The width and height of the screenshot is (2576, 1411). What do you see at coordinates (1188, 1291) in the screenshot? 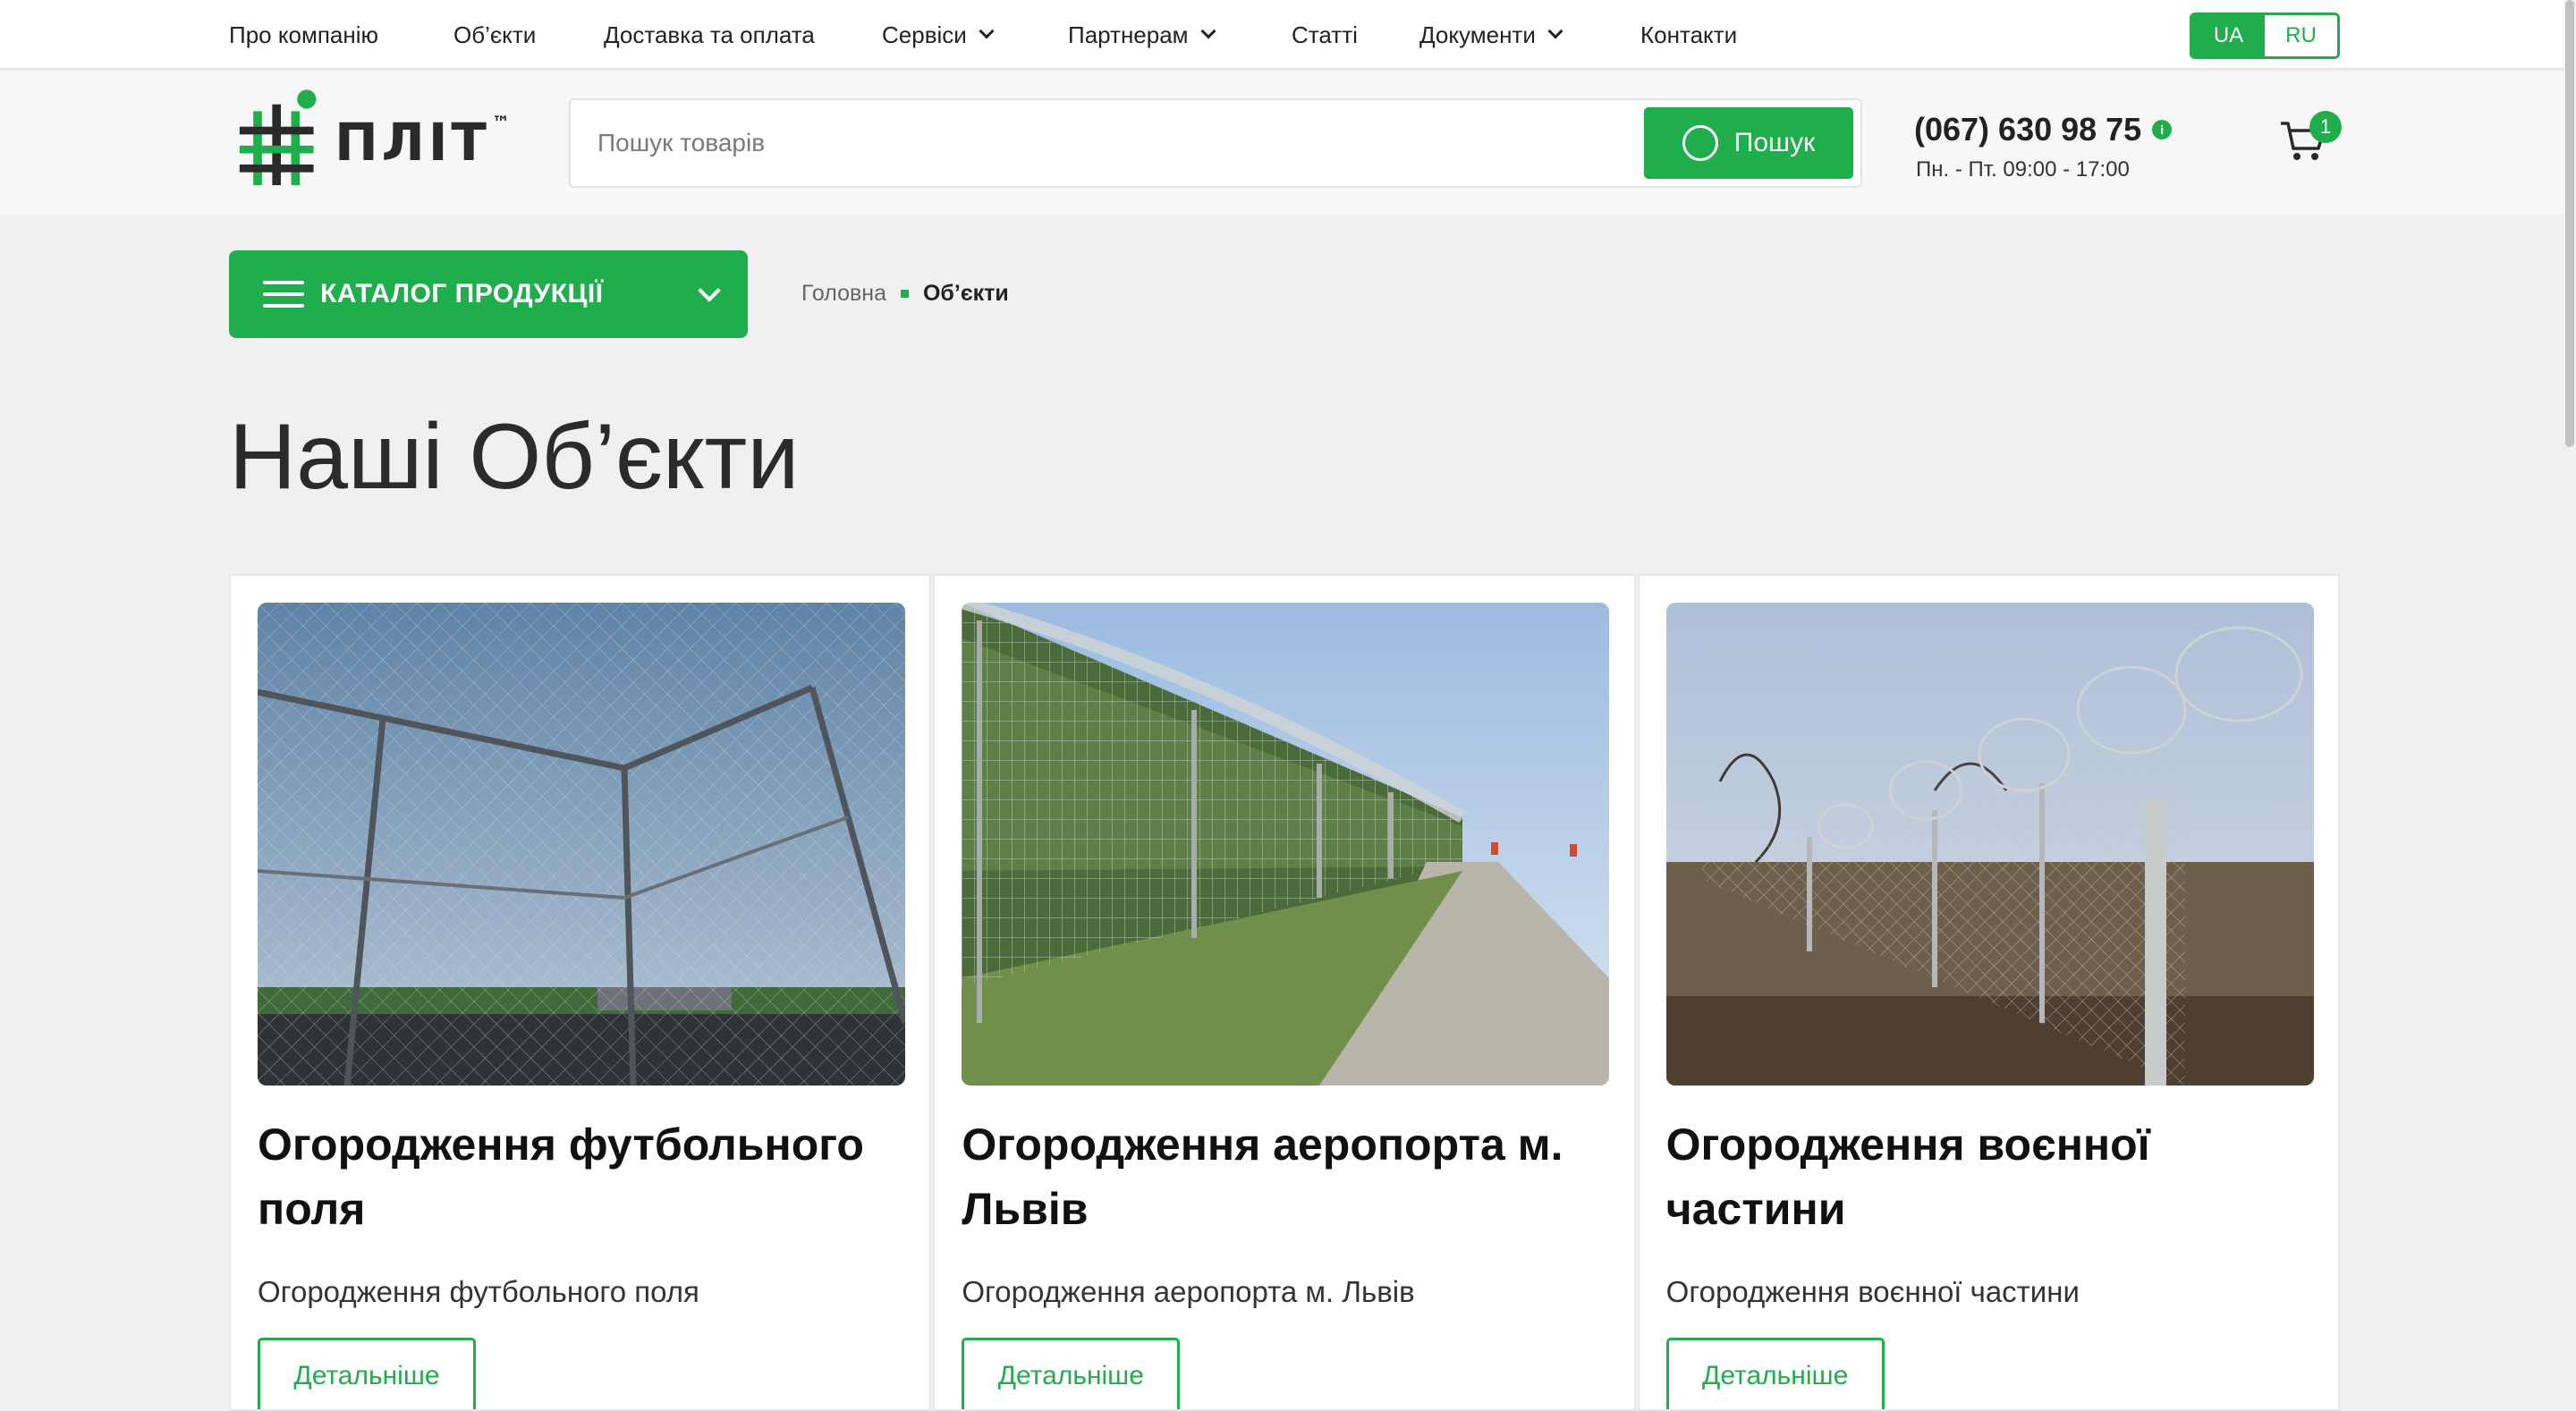
I see `object-description: Огородження аеропорта м. Львів` at bounding box center [1188, 1291].